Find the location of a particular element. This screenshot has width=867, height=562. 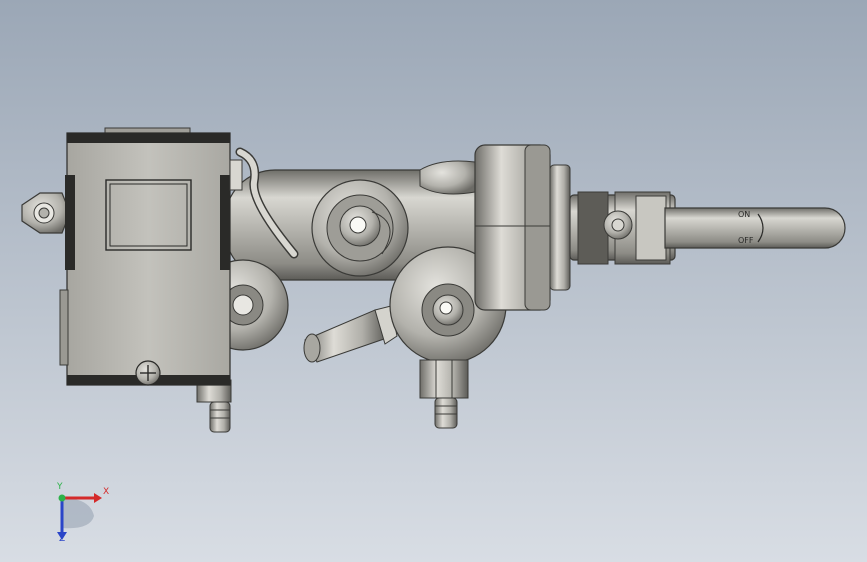

z-axis-label: Z is located at coordinates (62, 539).